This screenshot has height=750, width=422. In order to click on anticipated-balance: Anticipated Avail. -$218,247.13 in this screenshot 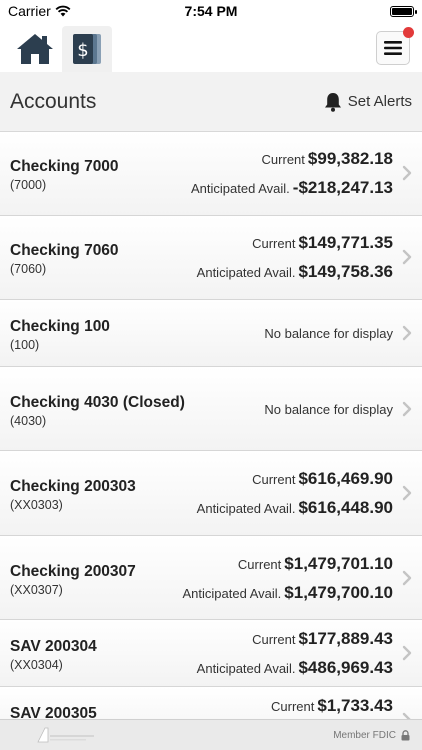, I will do `click(292, 188)`.